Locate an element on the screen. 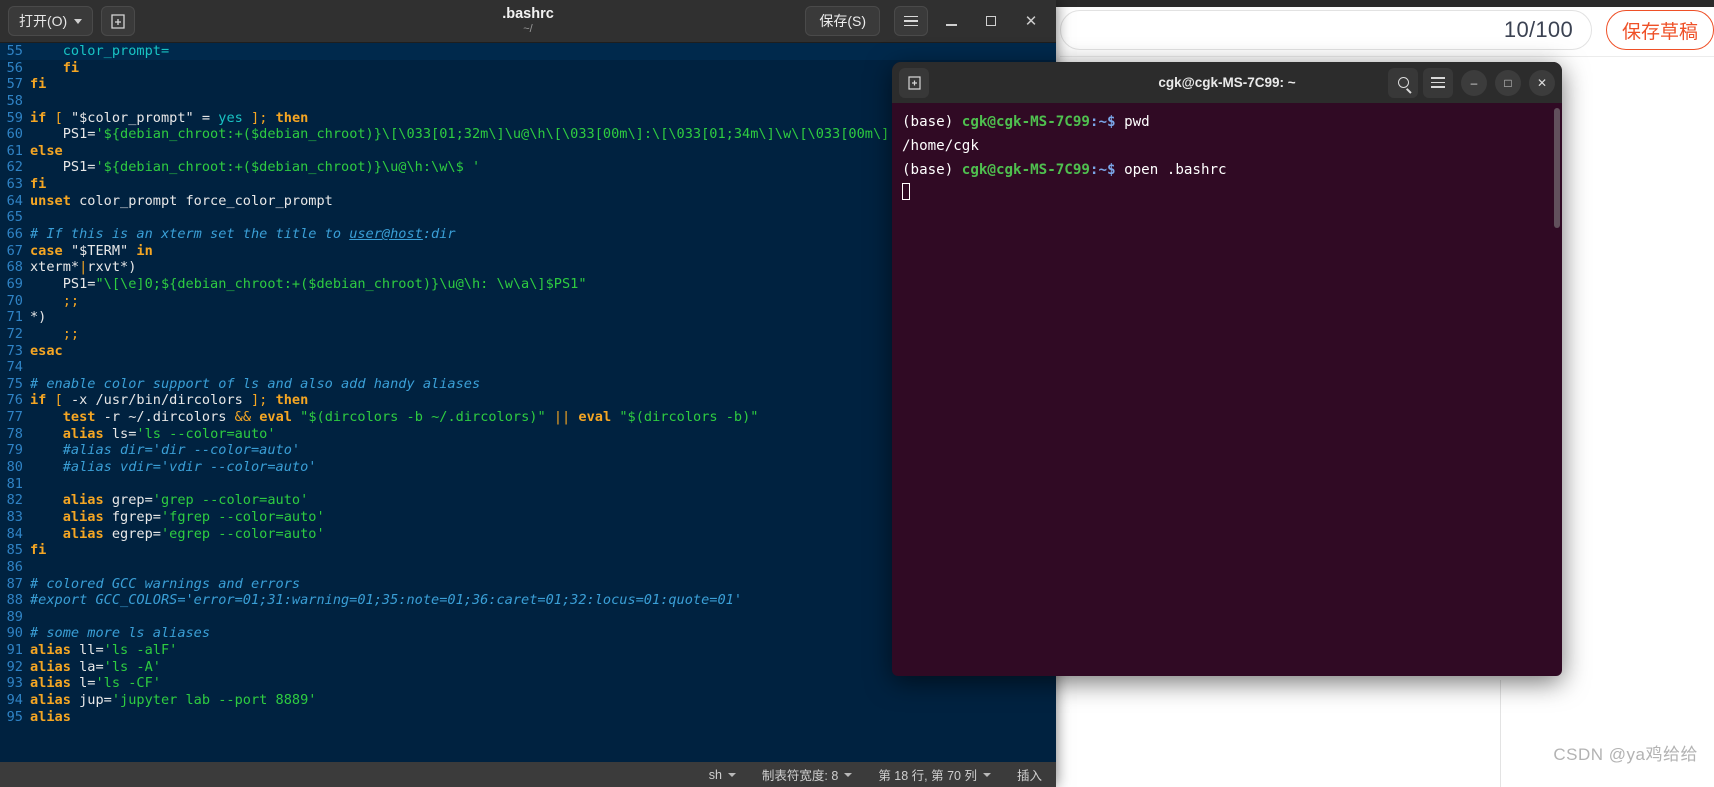 The width and height of the screenshot is (1714, 787). terminal-line: /home/cgk is located at coordinates (940, 145).